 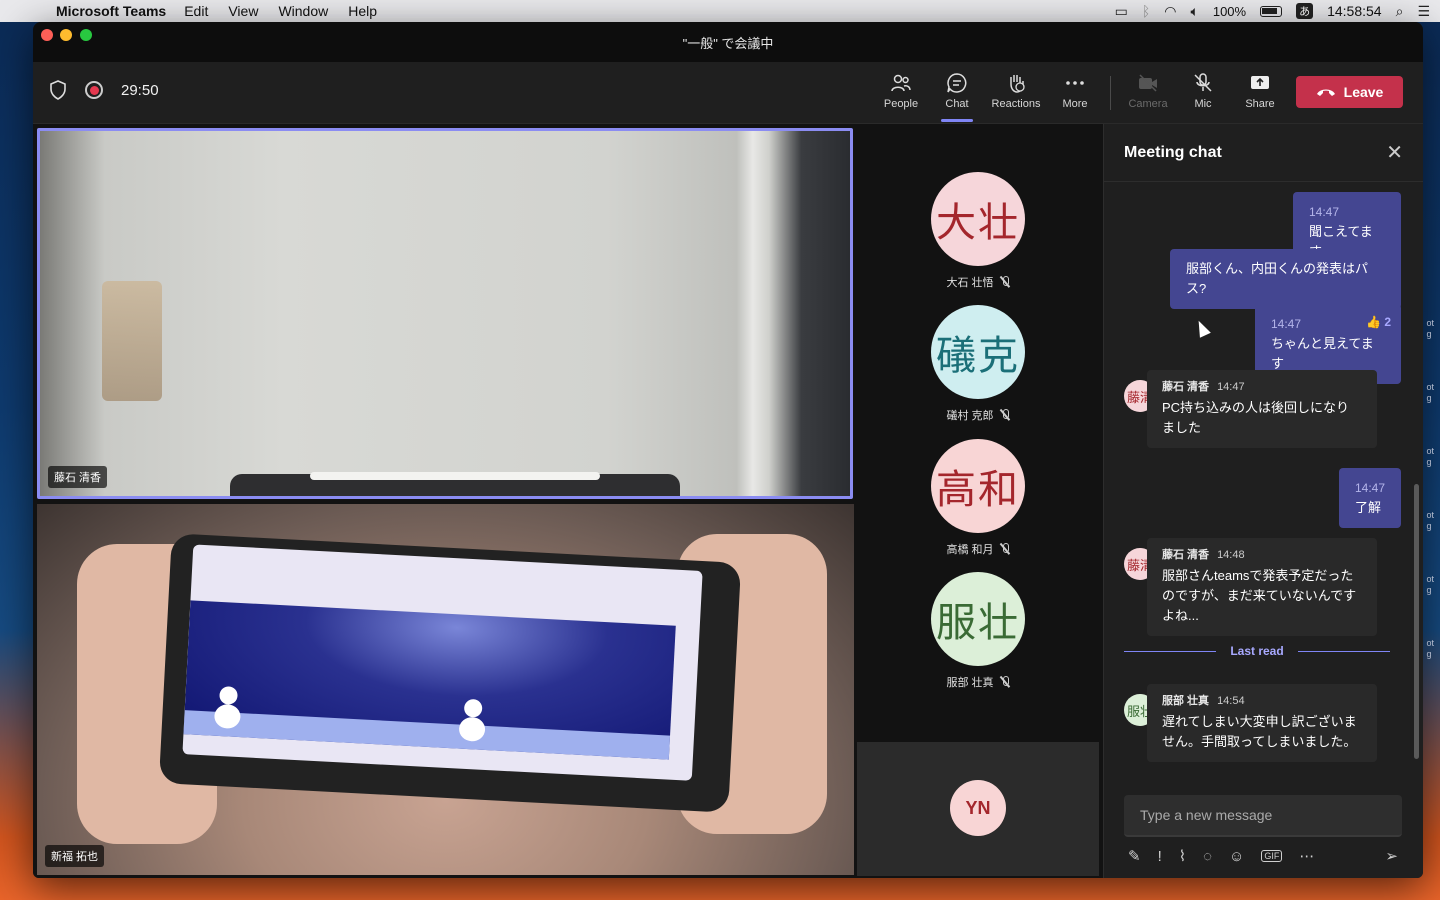 I want to click on share-button: Share, so click(x=1260, y=91).